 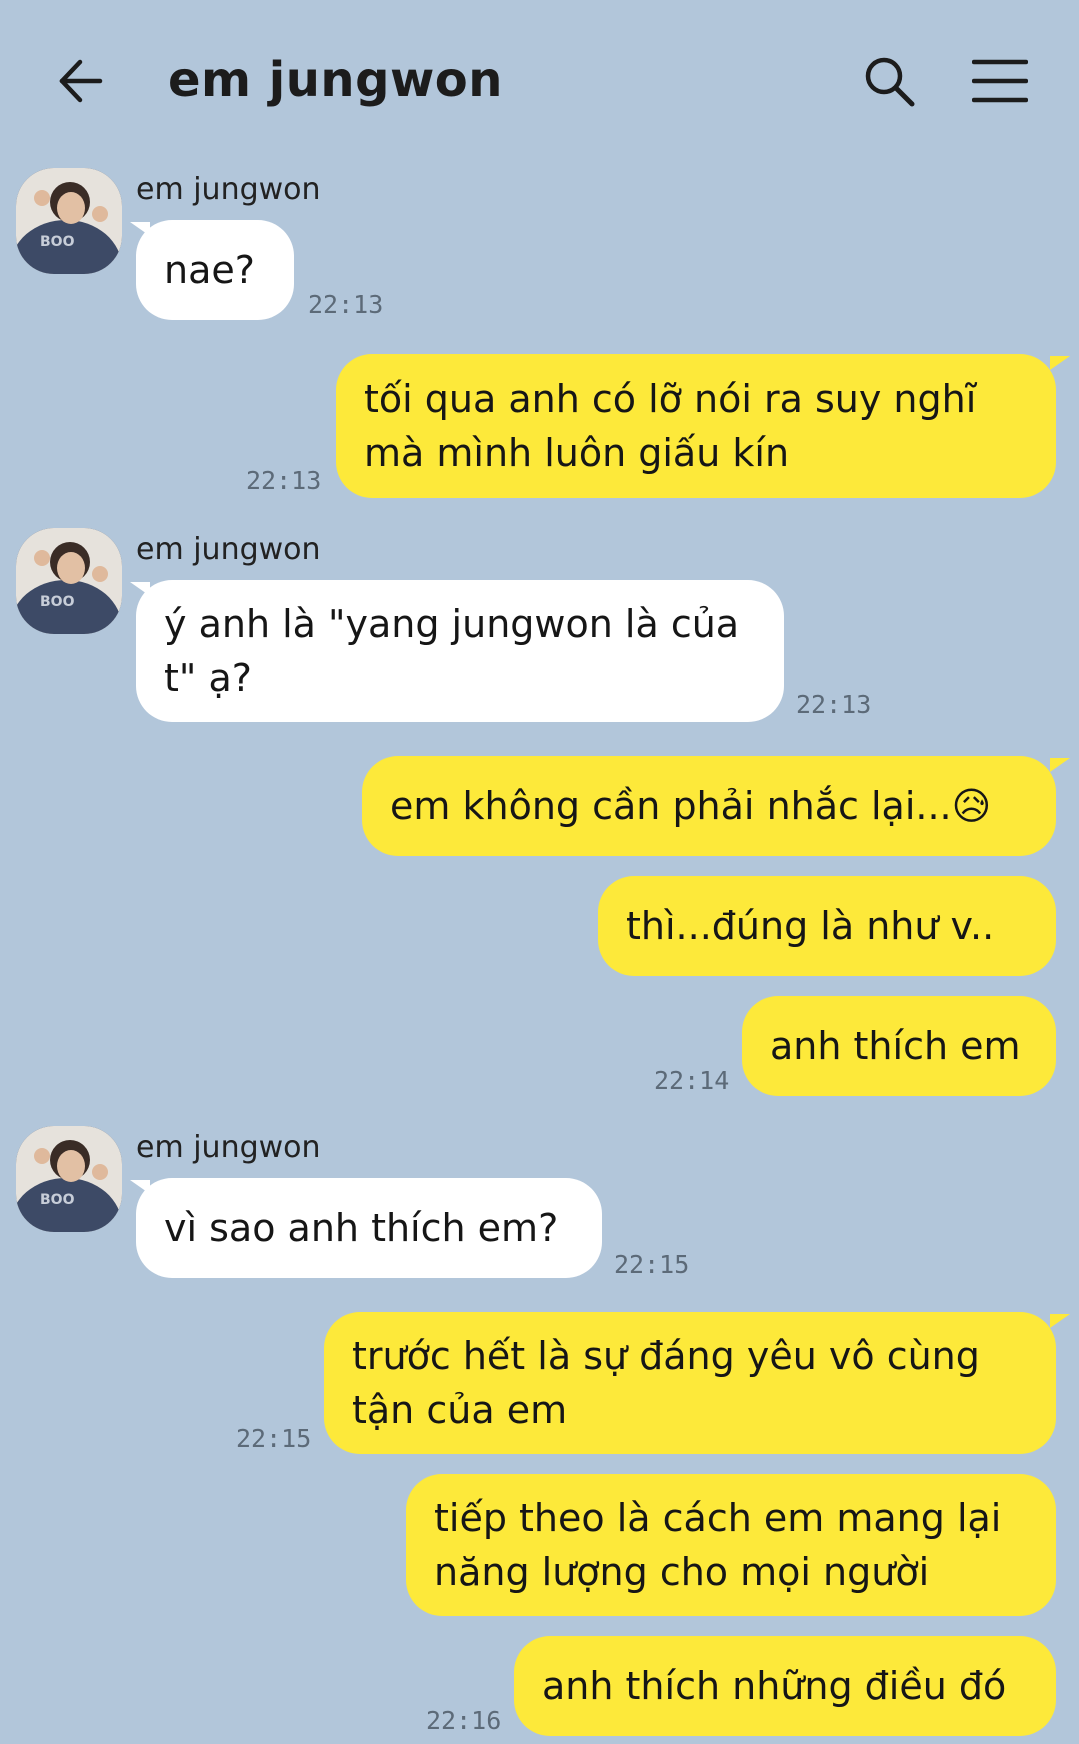 What do you see at coordinates (361, 1228) in the screenshot?
I see `message-text: vì sao anh thích em?` at bounding box center [361, 1228].